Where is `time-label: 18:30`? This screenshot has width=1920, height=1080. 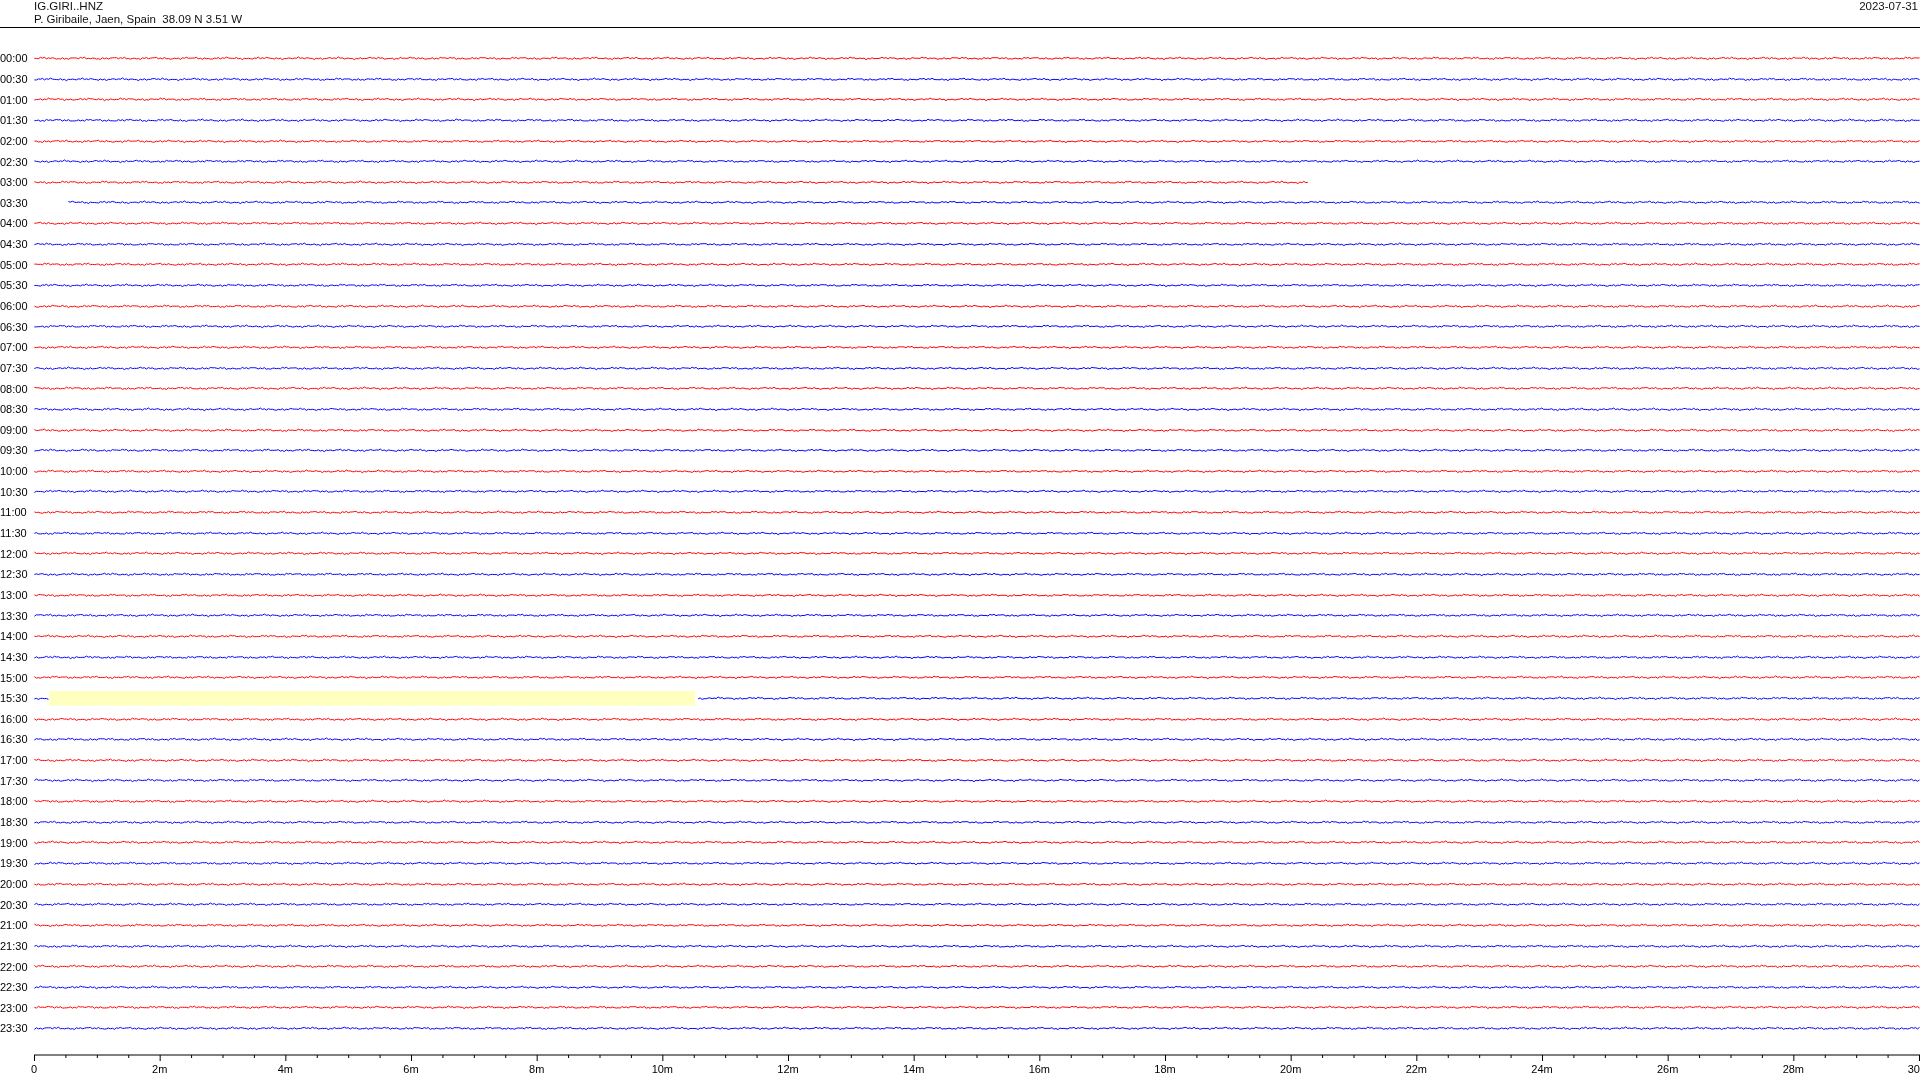
time-label: 18:30 is located at coordinates (14, 822).